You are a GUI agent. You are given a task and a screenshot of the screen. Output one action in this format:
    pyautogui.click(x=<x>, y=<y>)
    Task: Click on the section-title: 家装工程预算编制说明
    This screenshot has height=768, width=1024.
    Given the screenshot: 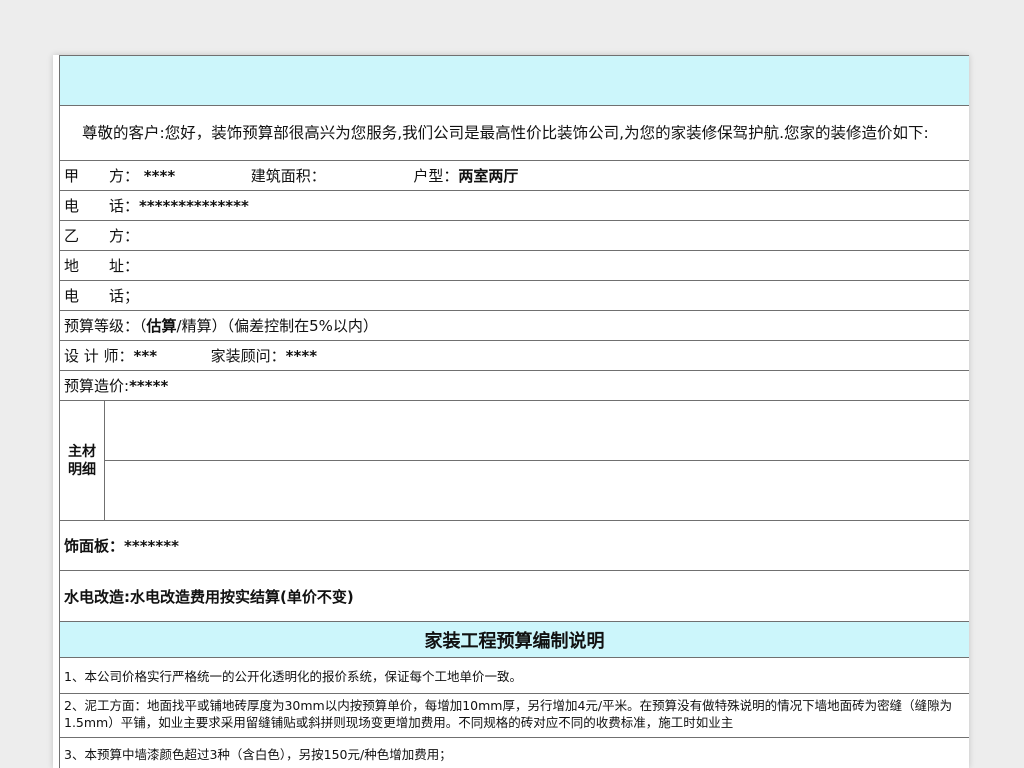 What is the action you would take?
    pyautogui.click(x=514, y=639)
    